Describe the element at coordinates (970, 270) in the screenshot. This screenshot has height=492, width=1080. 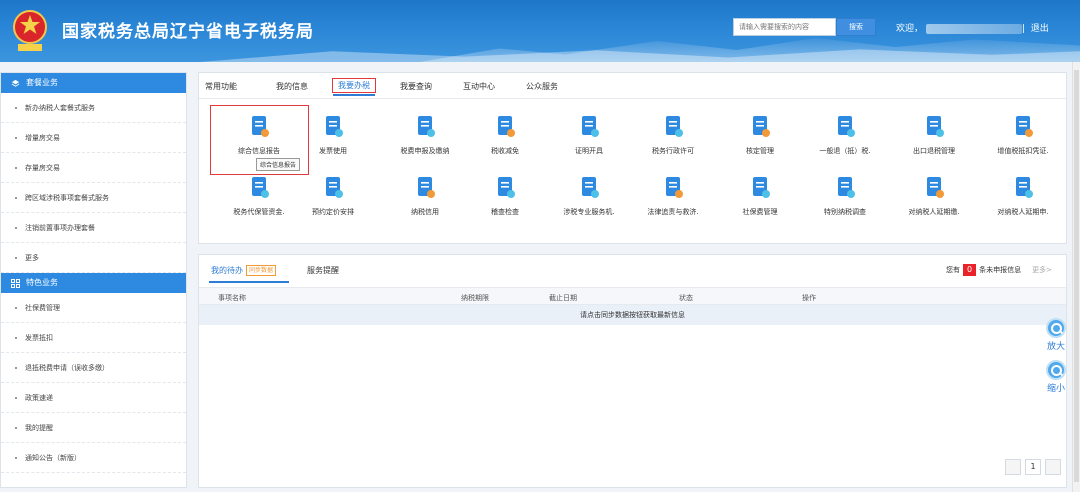
I see `undeclared-count-badge: 0` at that location.